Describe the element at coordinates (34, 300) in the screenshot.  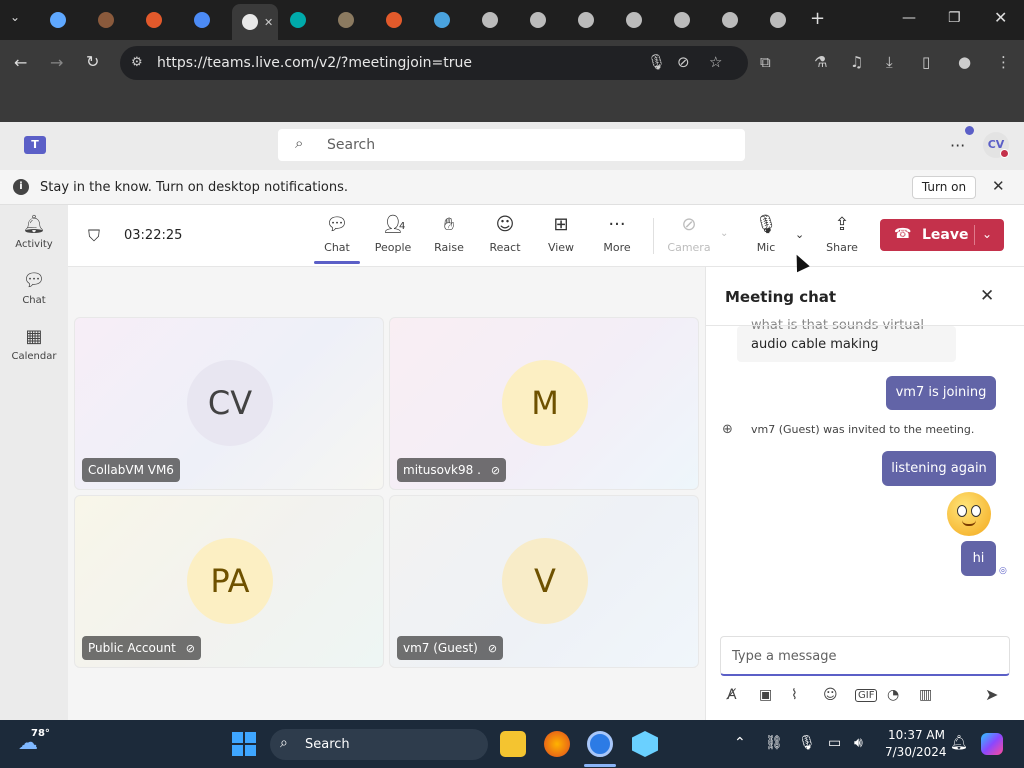
I see `rail-label: Chat` at that location.